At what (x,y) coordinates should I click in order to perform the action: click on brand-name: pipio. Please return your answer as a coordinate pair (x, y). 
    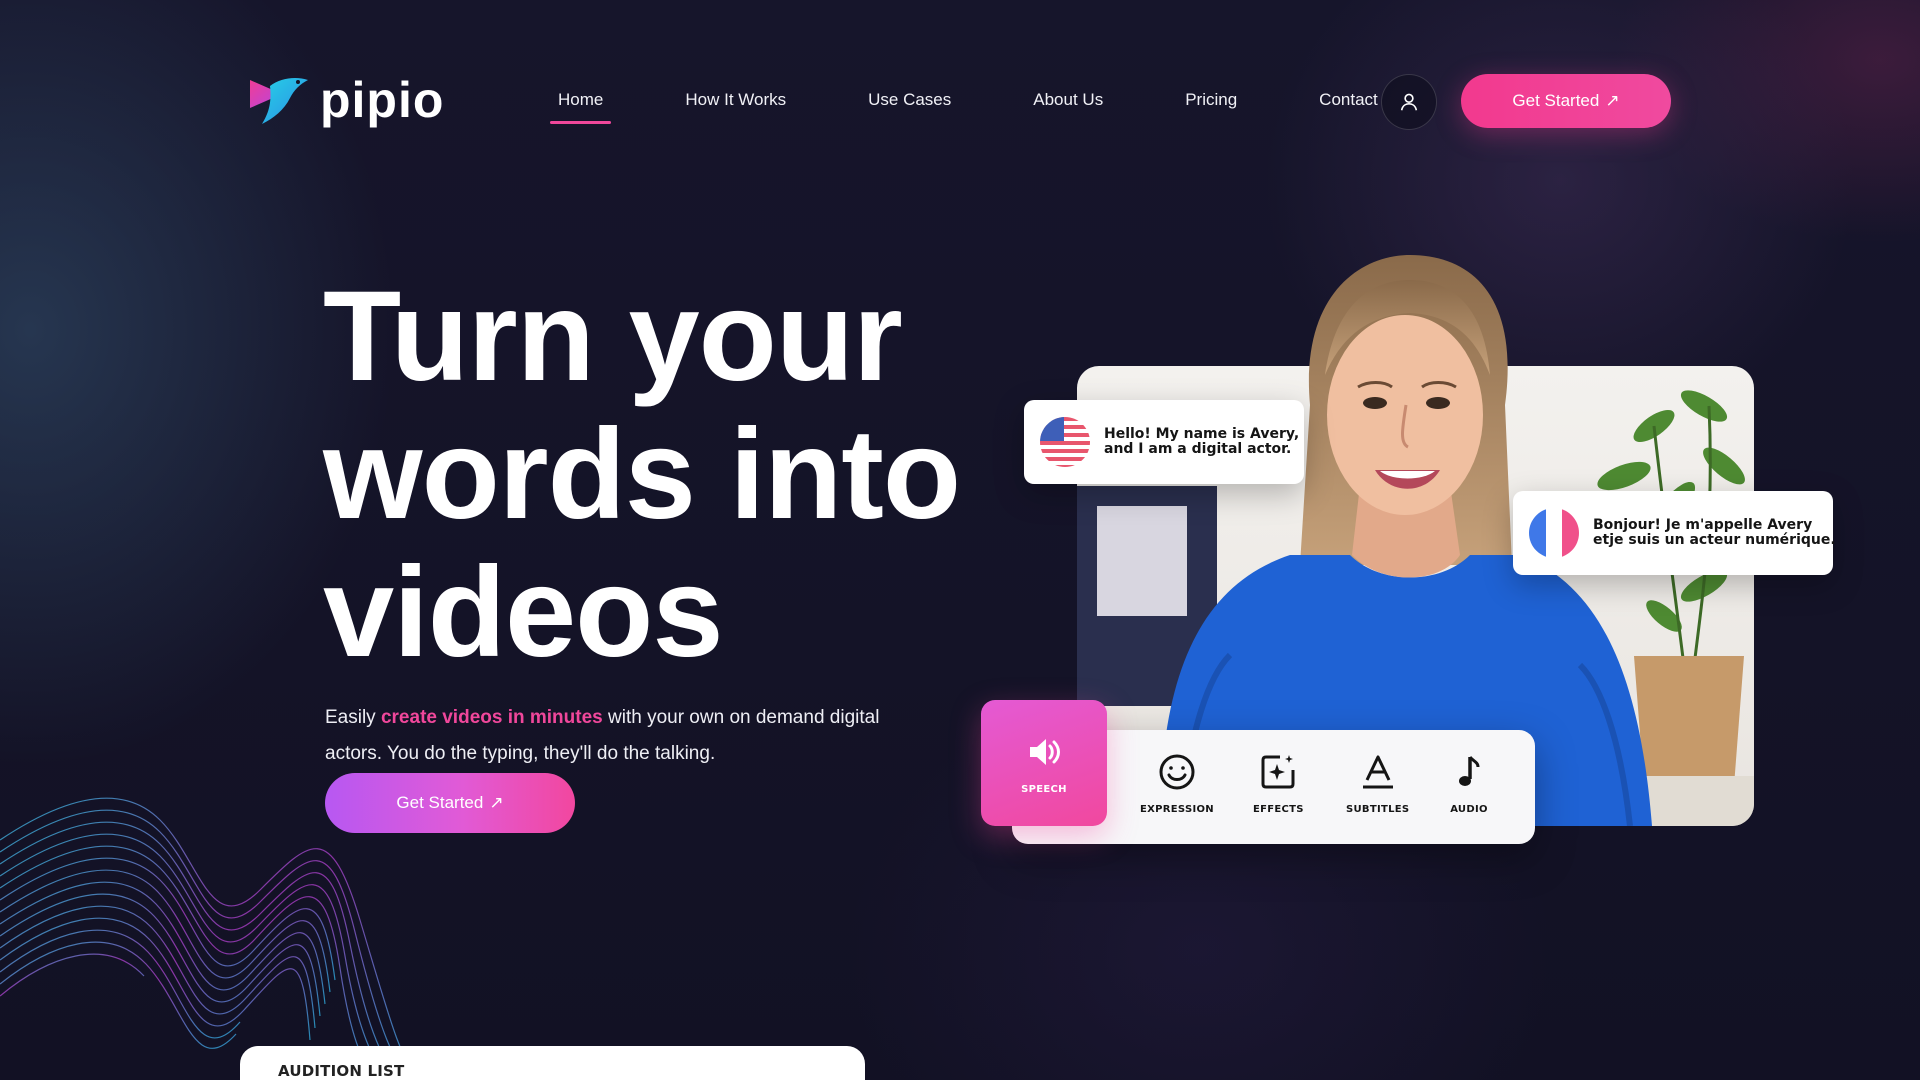
    Looking at the image, I should click on (382, 100).